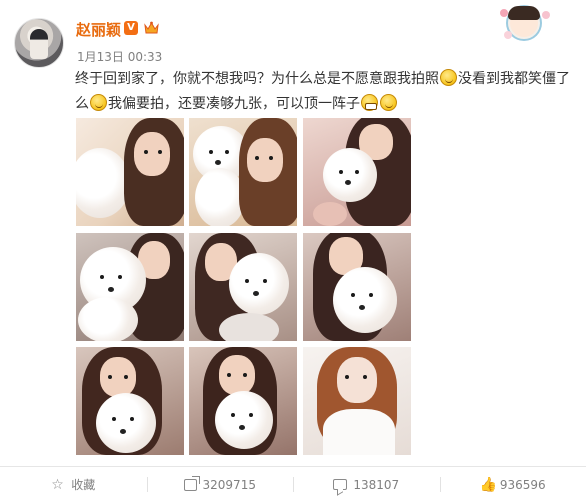 This screenshot has width=586, height=502. I want to click on author-name: 赵丽颖, so click(98, 29).